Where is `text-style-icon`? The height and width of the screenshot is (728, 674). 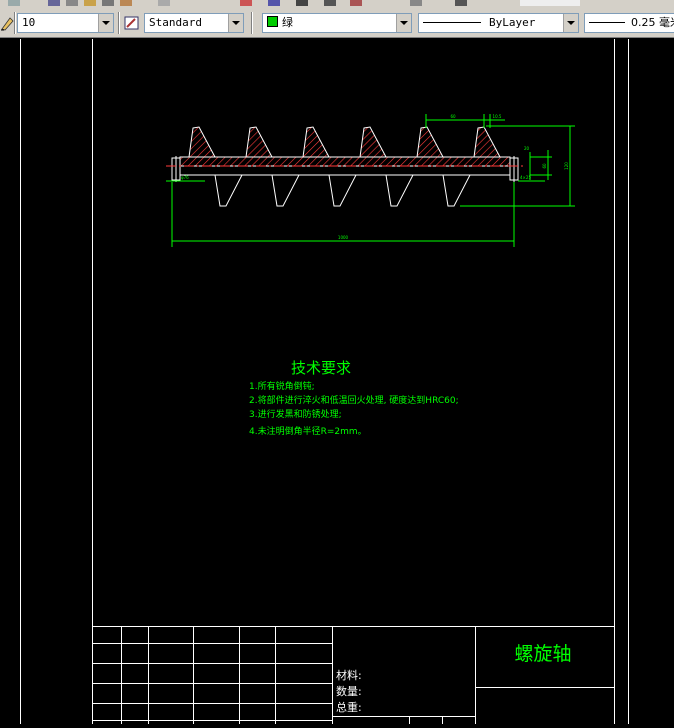 text-style-icon is located at coordinates (132, 23).